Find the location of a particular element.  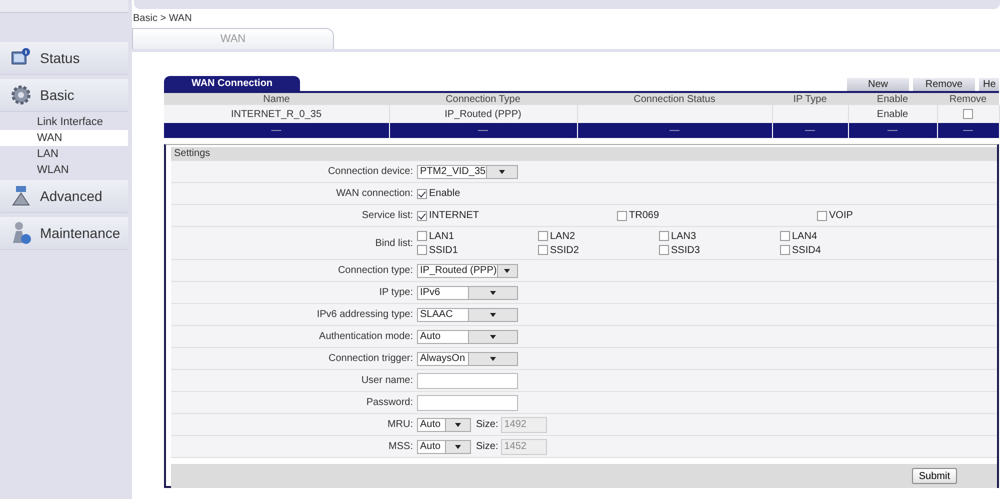

submenu-item: WAN is located at coordinates (64, 138).